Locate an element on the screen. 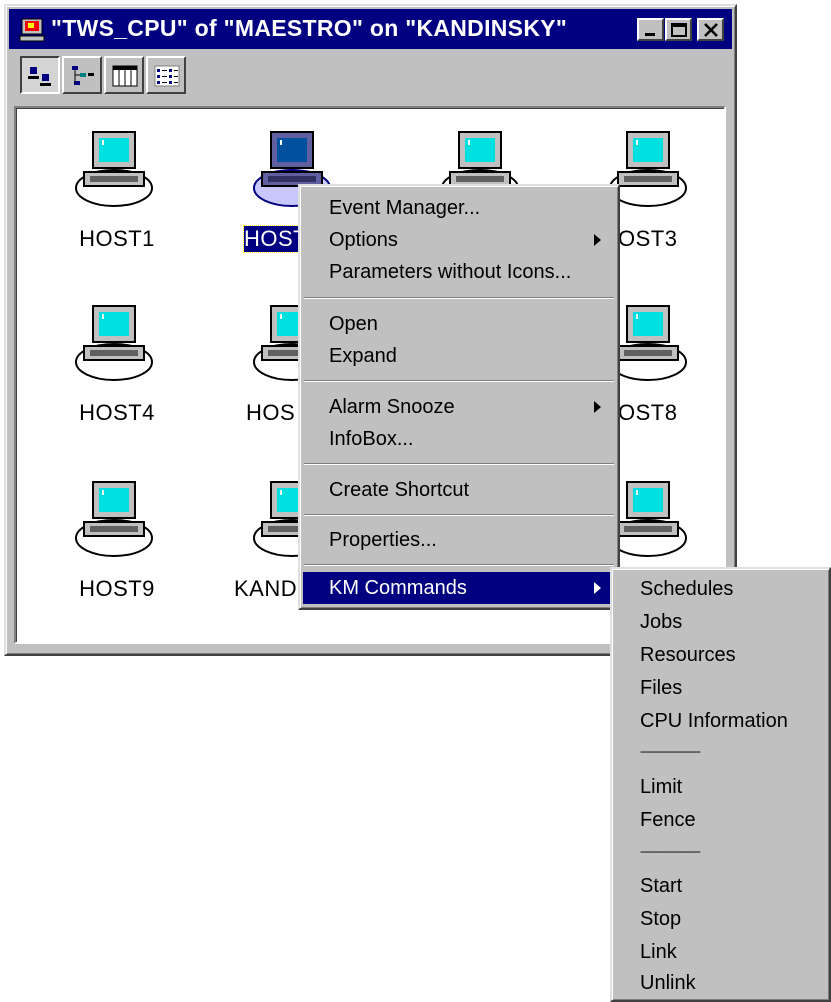  tree-icon is located at coordinates (83, 75).